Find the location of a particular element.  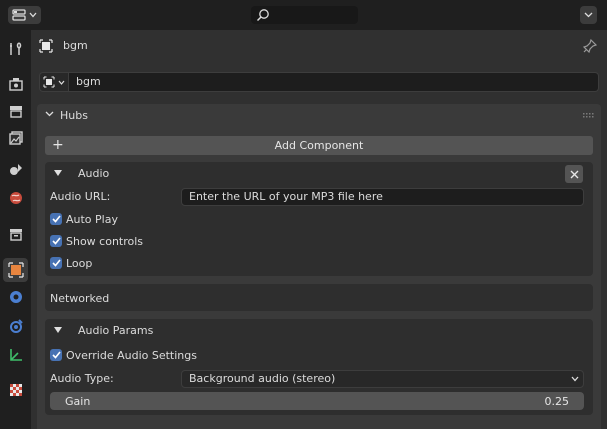

tab-render is located at coordinates (15, 84).